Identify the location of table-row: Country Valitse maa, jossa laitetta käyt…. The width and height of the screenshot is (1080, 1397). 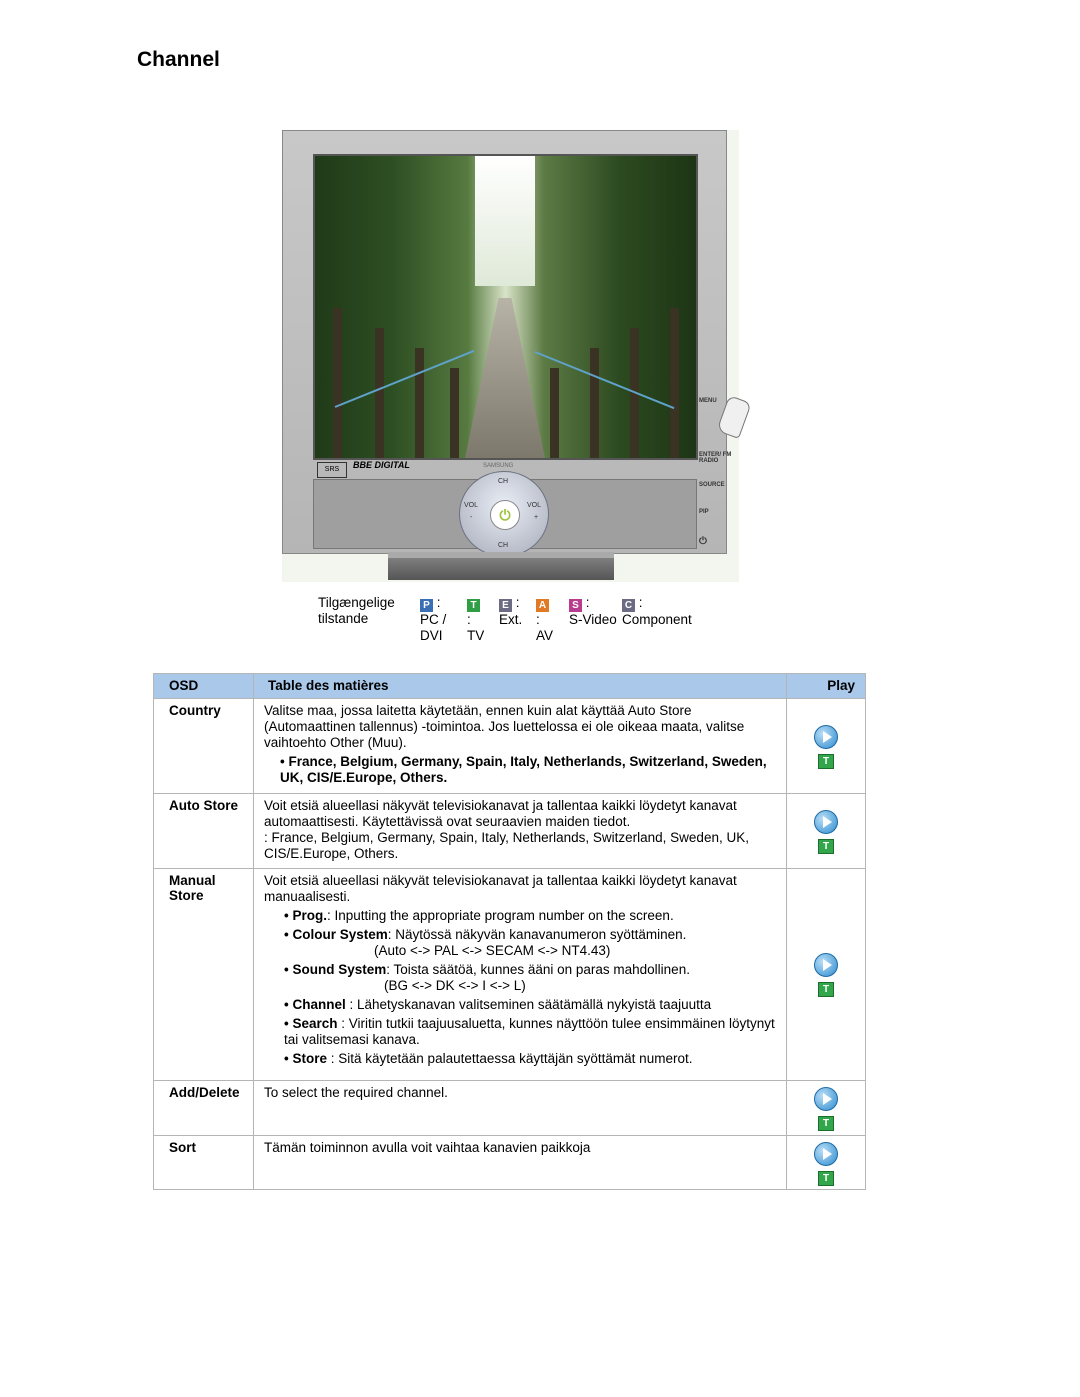
(509, 746).